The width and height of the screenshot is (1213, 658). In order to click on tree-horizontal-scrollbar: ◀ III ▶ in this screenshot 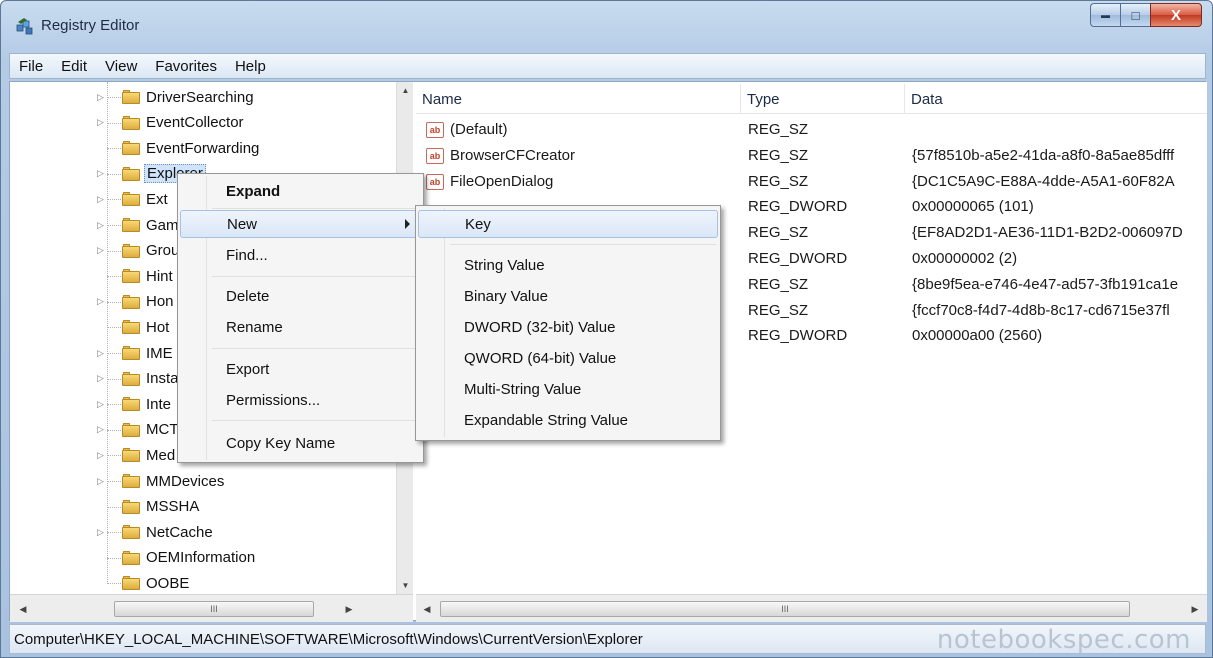, I will do `click(211, 608)`.